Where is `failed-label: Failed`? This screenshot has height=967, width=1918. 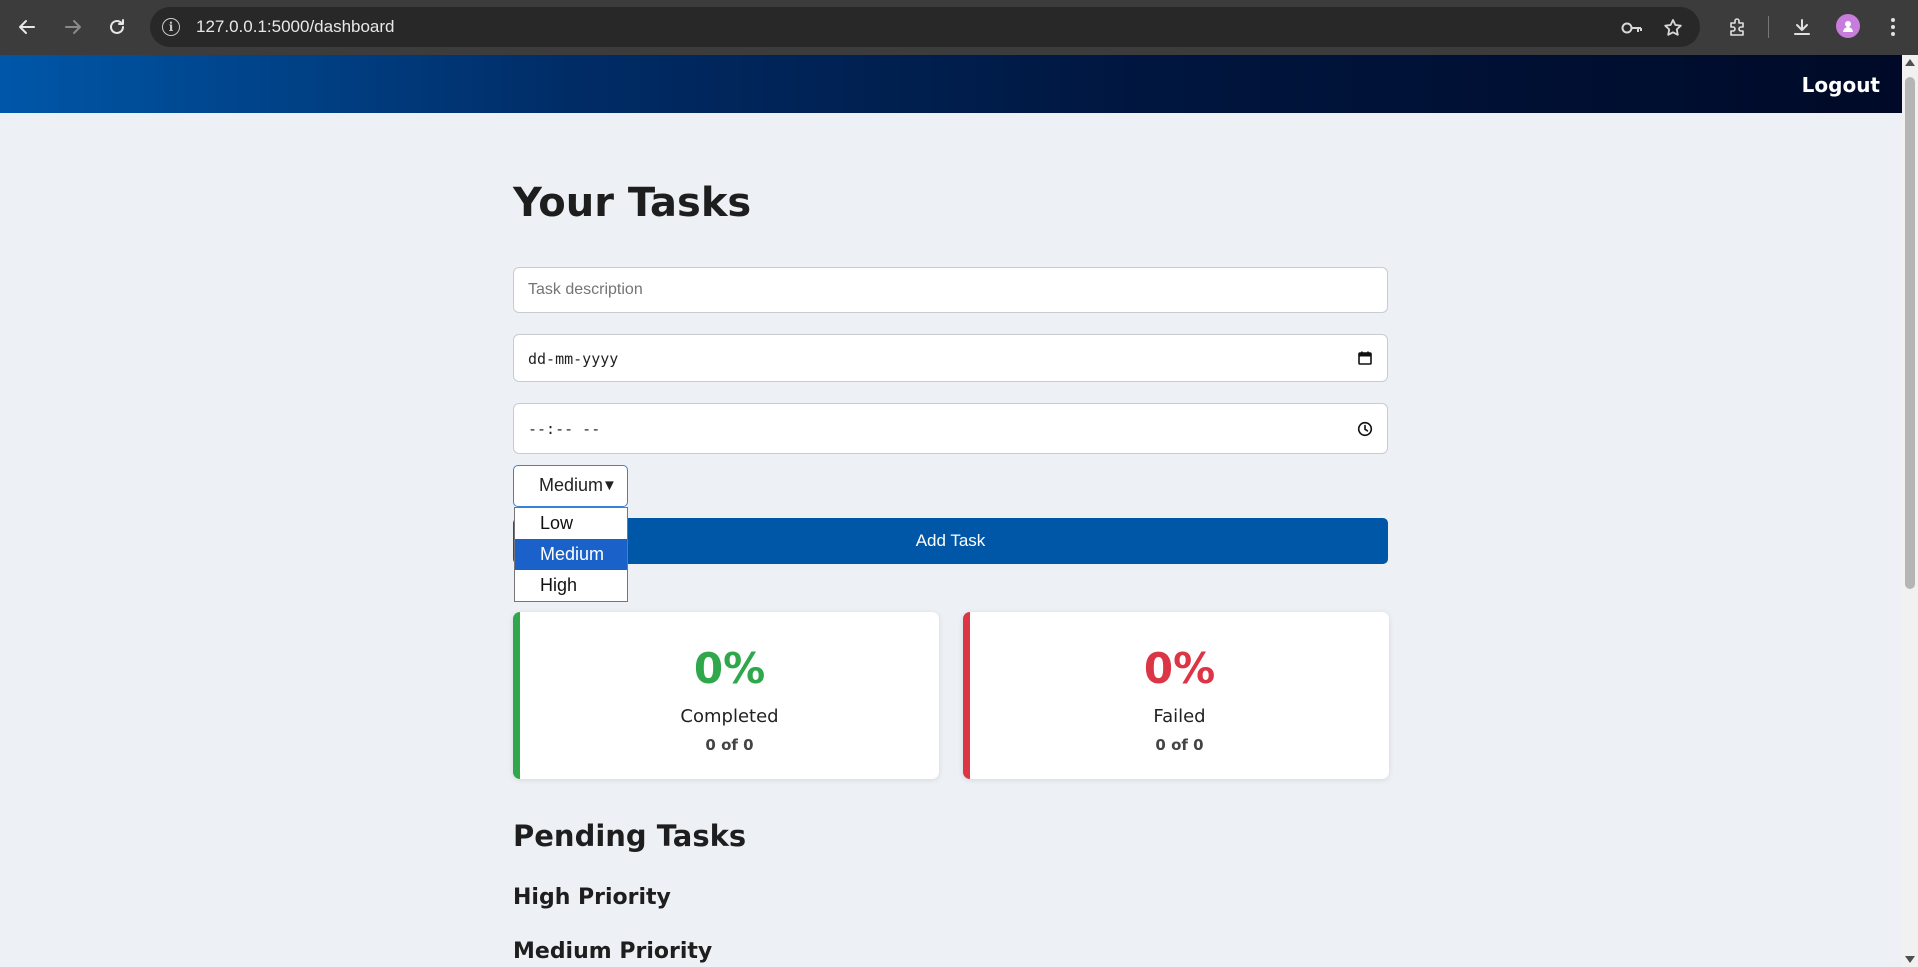
failed-label: Failed is located at coordinates (1179, 716).